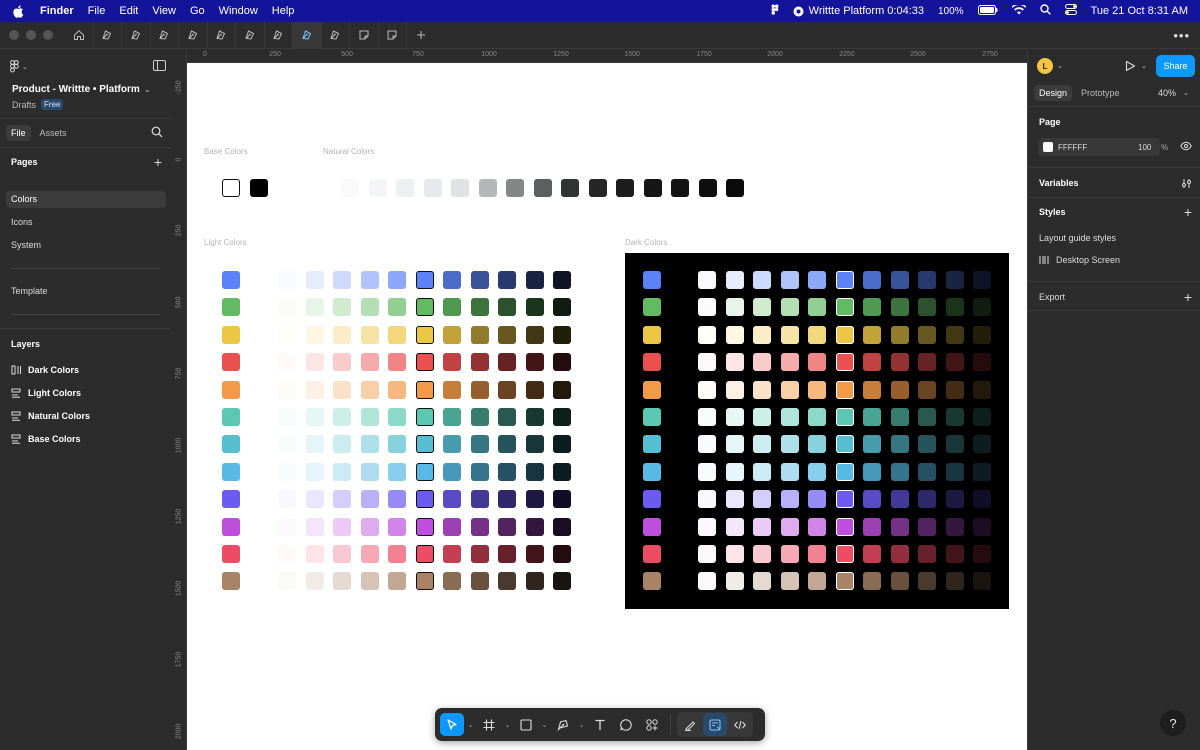  What do you see at coordinates (421, 35) in the screenshot?
I see `new-tab-button` at bounding box center [421, 35].